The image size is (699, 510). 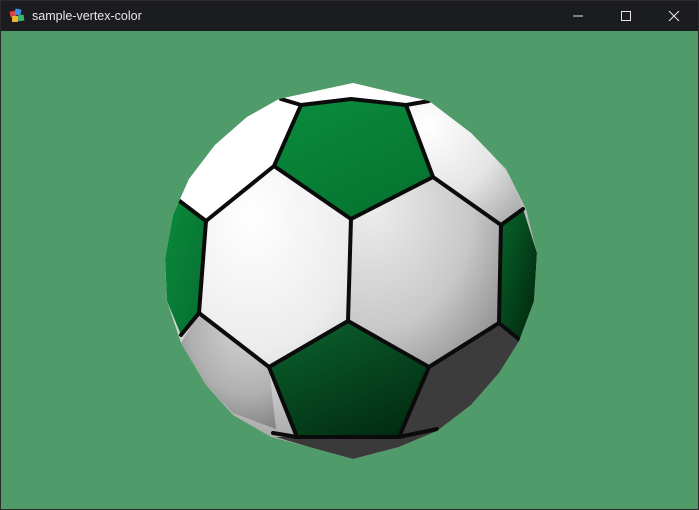 I want to click on title-bar: sample-vertex-color, so click(x=349, y=16).